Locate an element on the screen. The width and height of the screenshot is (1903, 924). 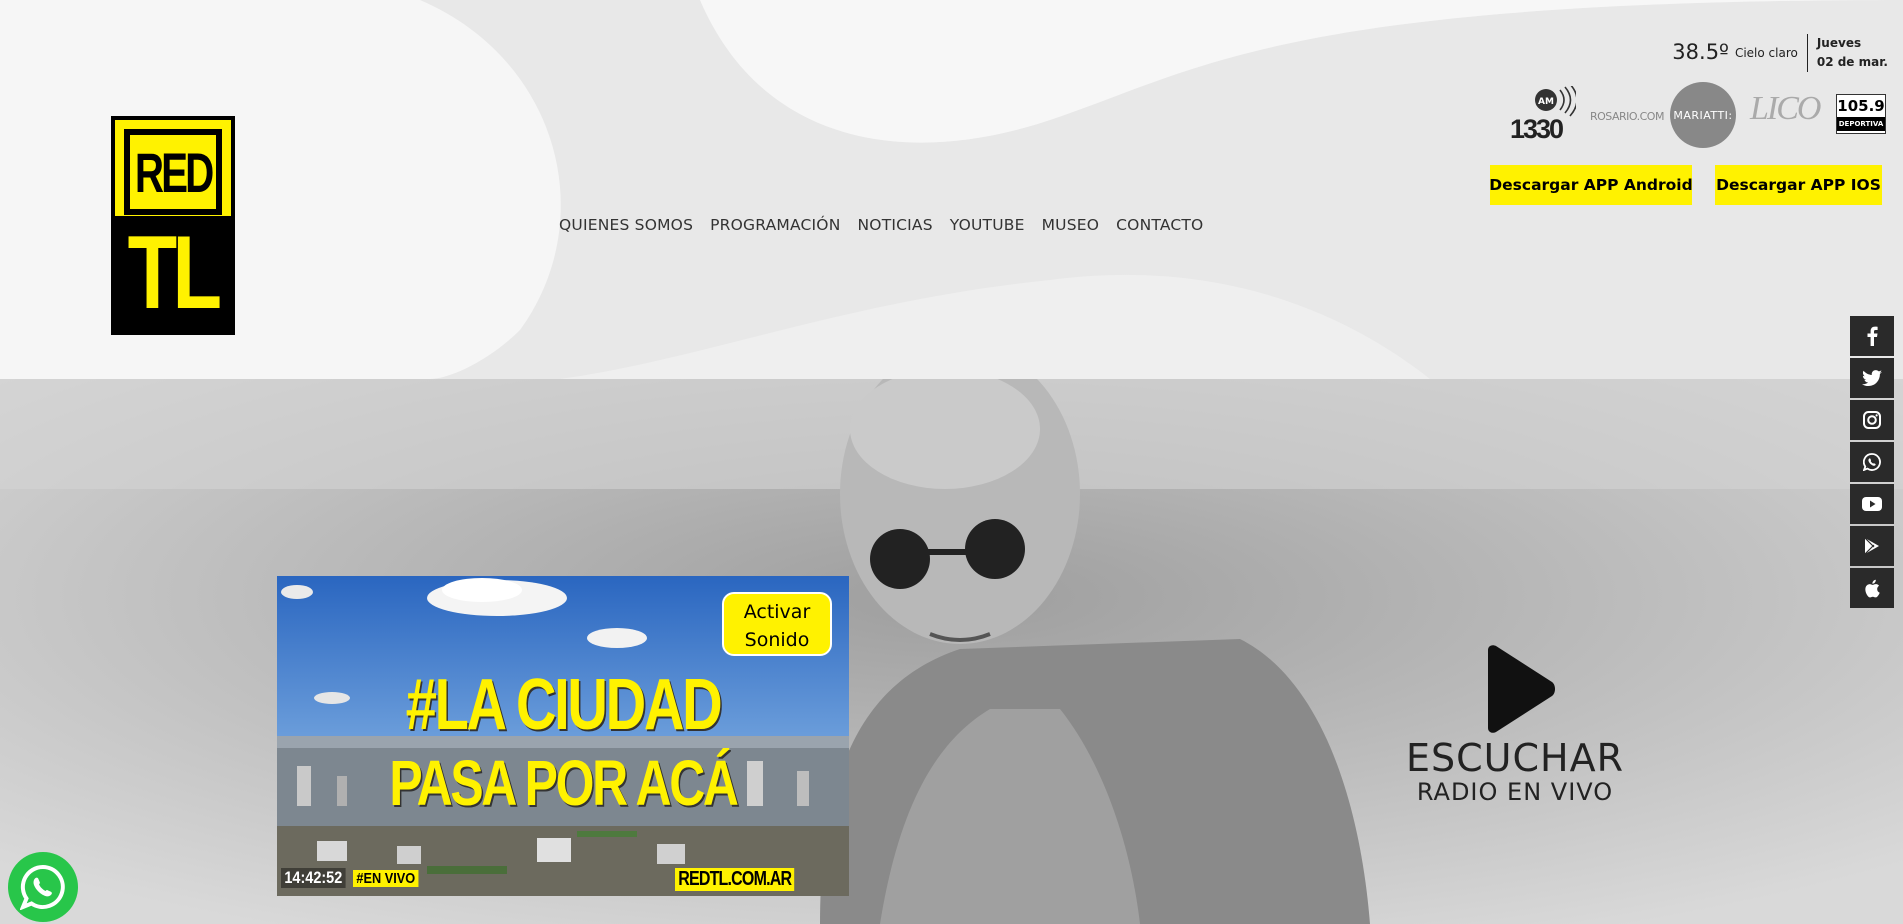
nav-quienes-somos: QUIENES SOMOS is located at coordinates (626, 225).